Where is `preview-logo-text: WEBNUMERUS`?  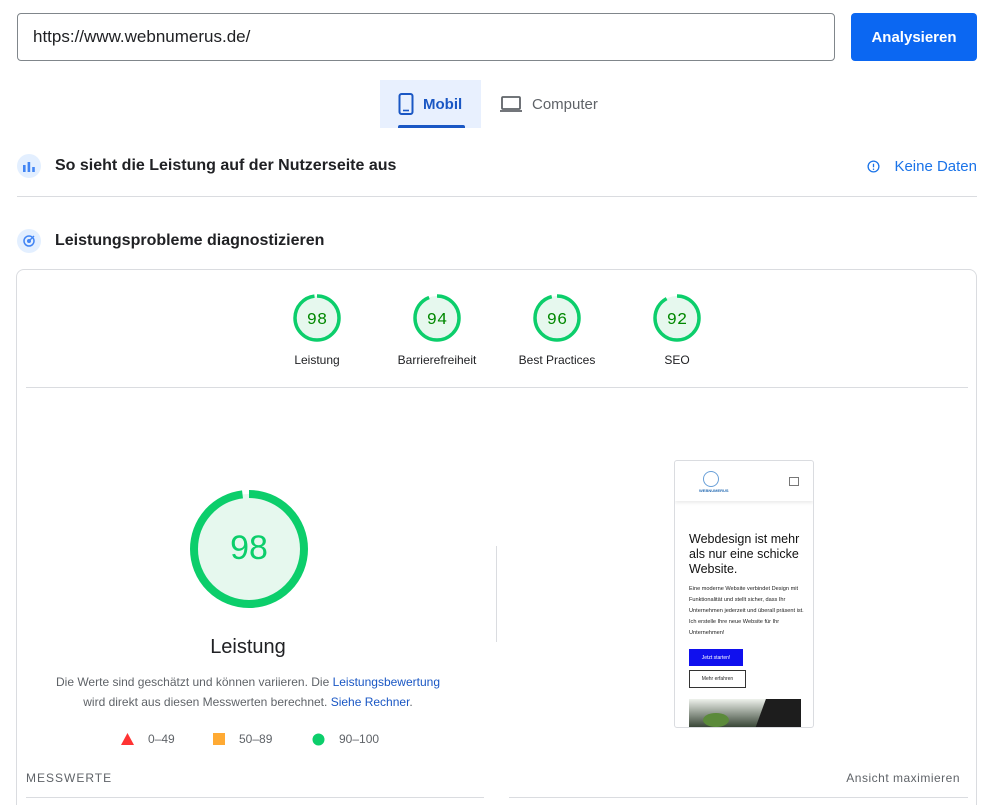
preview-logo-text: WEBNUMERUS is located at coordinates (714, 490).